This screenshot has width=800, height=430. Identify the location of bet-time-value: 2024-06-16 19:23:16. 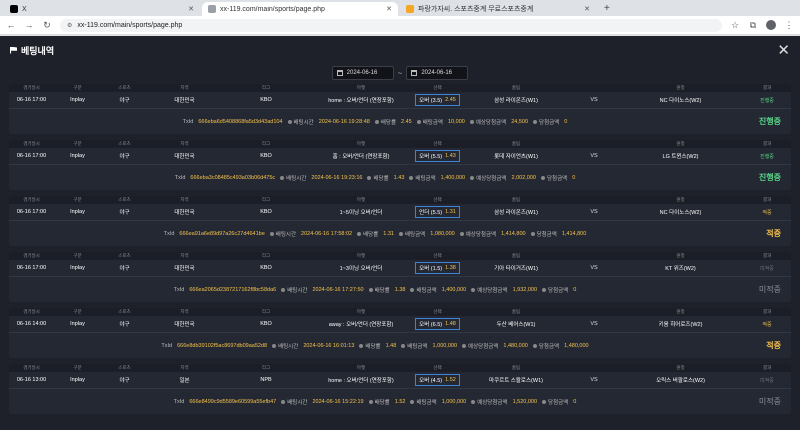
(337, 177).